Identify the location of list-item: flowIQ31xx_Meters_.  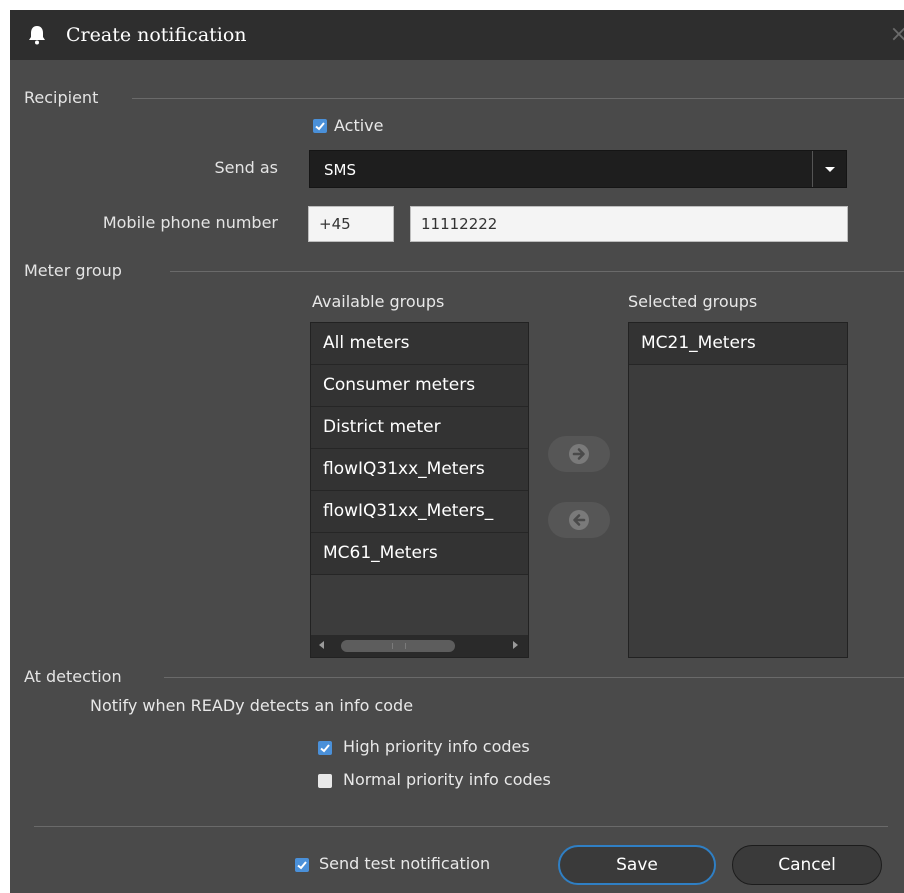
(419, 512).